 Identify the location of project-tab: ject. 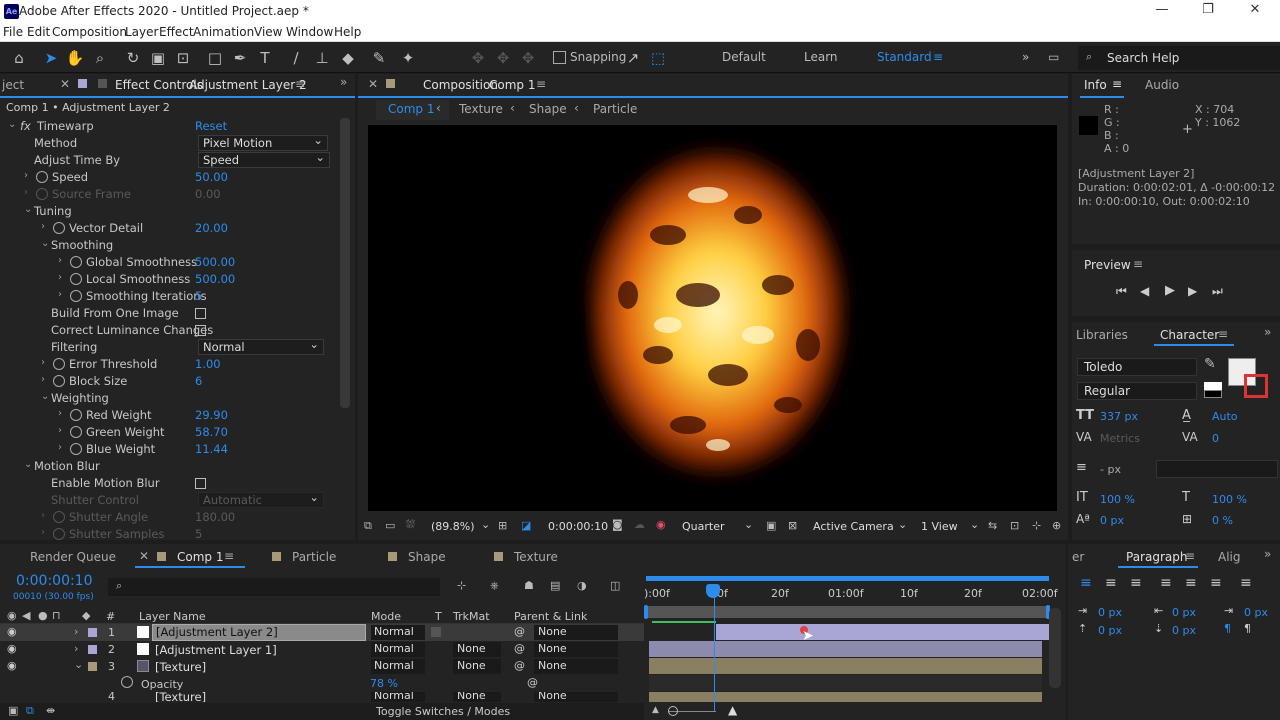
(13, 85).